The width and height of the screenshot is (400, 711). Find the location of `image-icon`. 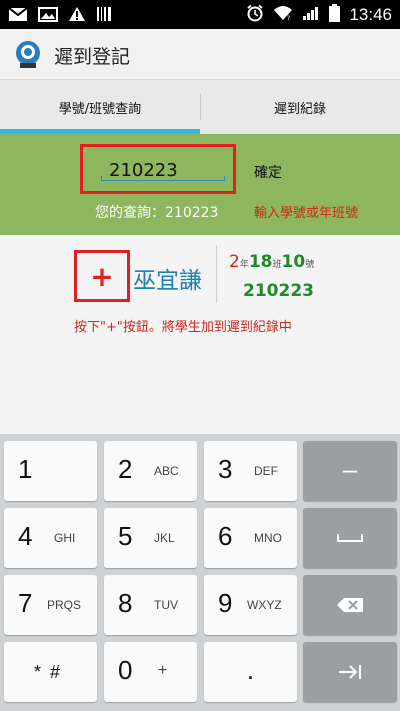

image-icon is located at coordinates (48, 16).